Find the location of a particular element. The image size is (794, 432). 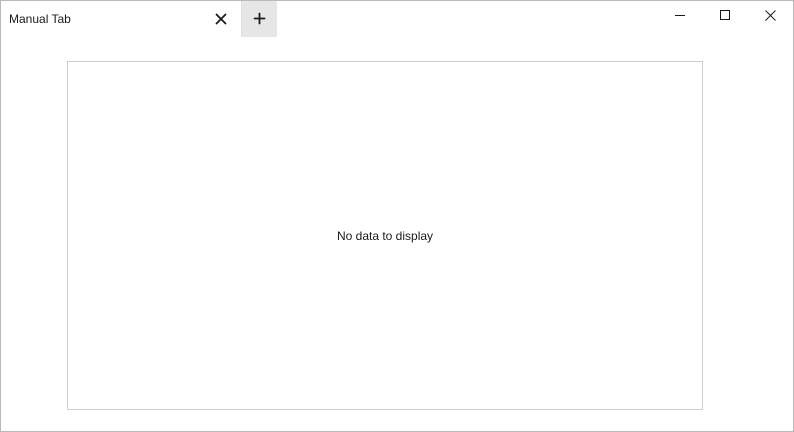

tab-close-button is located at coordinates (221, 19).